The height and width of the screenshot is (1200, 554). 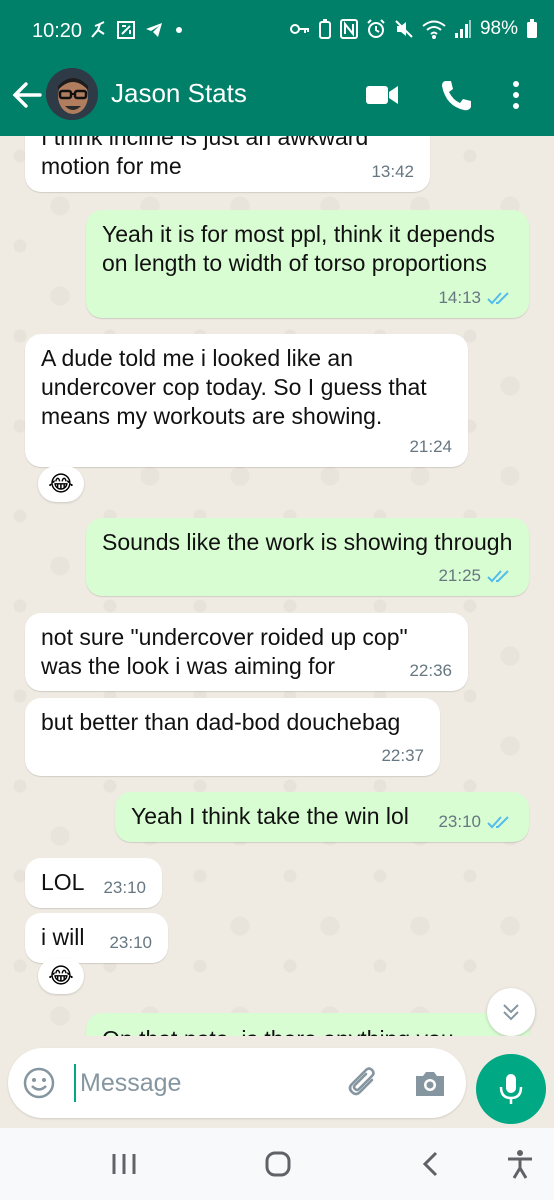 What do you see at coordinates (430, 1084) in the screenshot?
I see `camera-icon` at bounding box center [430, 1084].